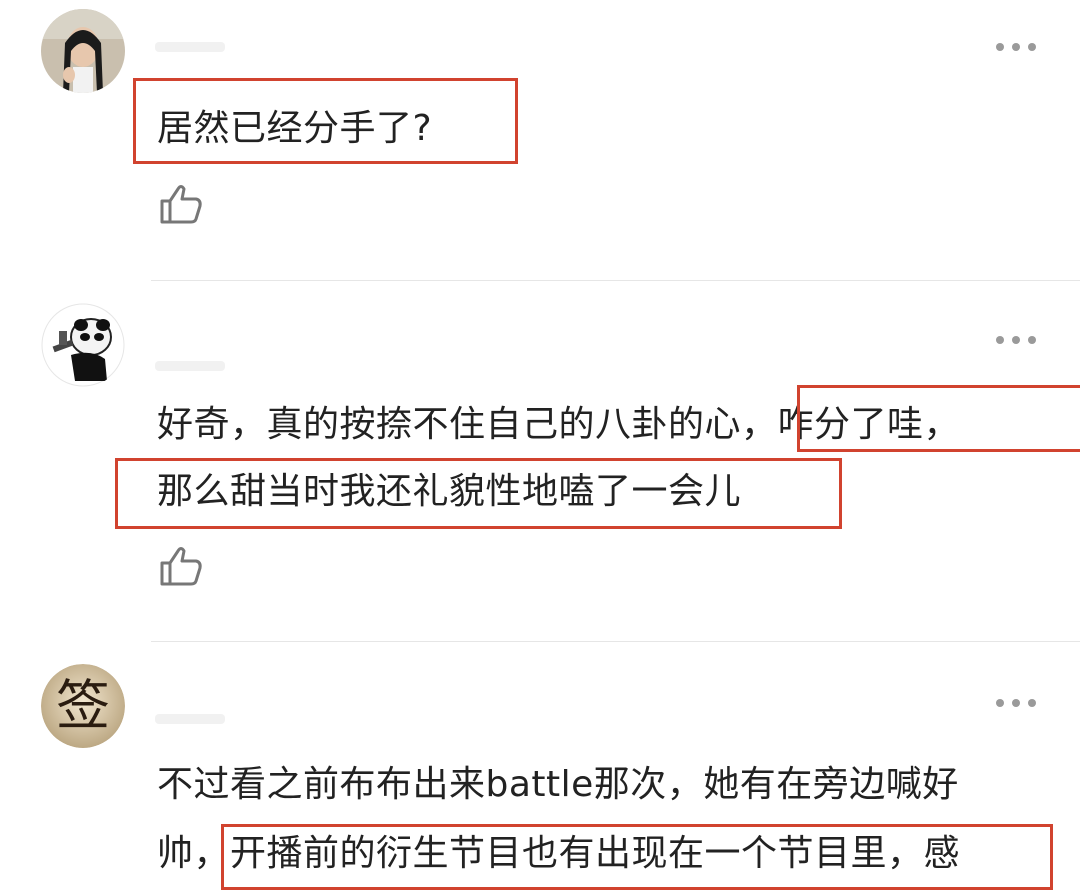 The image size is (1080, 890). I want to click on comment-text-line: 不过看之前布布出来battle那次，她有在旁边喊好, so click(558, 784).